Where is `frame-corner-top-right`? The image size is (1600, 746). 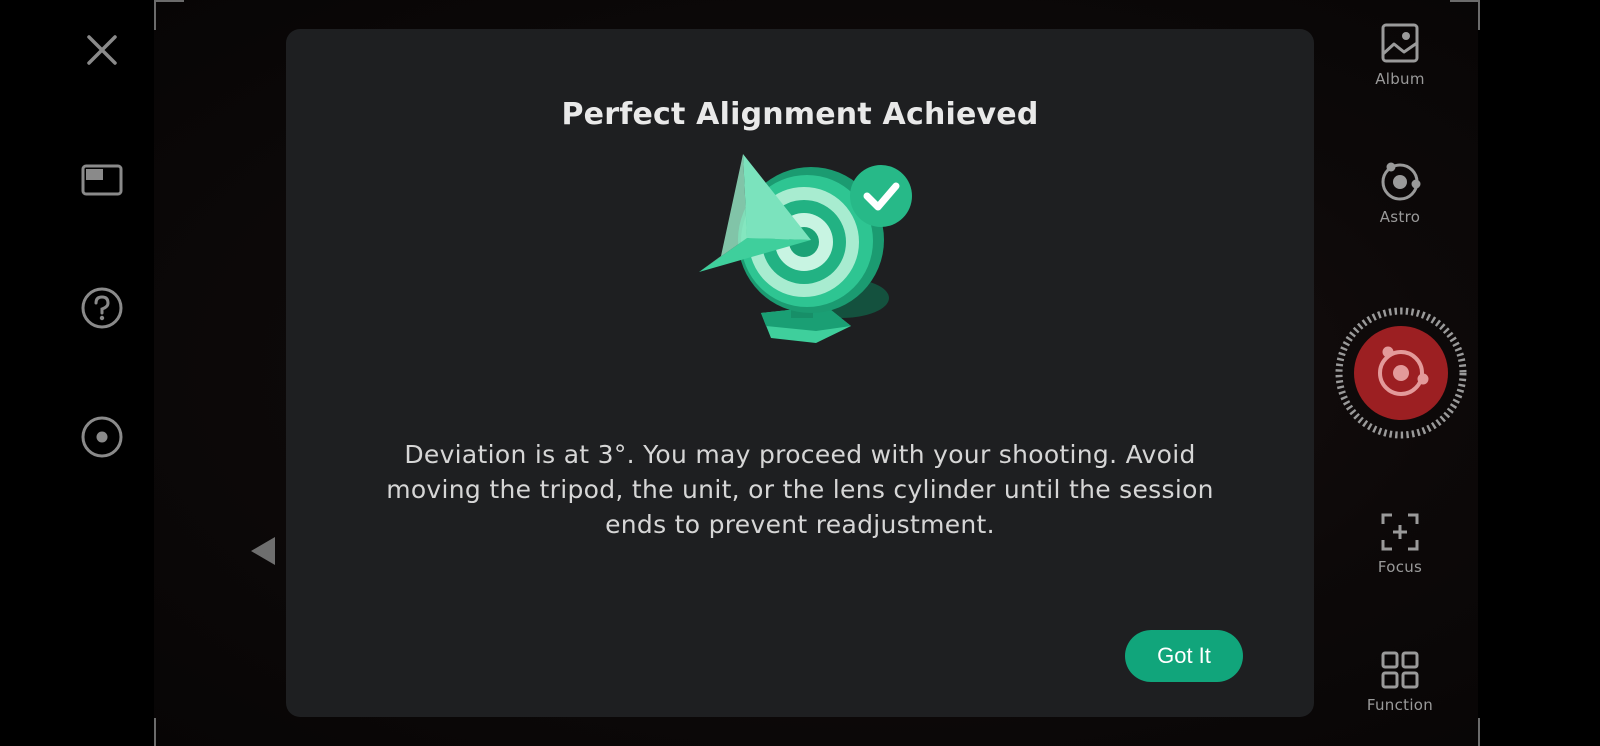 frame-corner-top-right is located at coordinates (1465, 15).